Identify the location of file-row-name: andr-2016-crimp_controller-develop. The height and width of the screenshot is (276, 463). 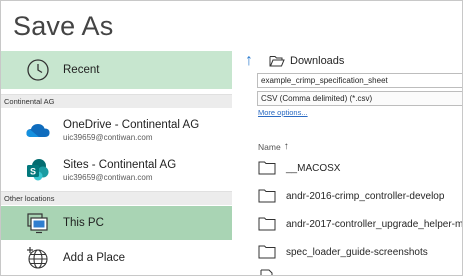
(365, 196).